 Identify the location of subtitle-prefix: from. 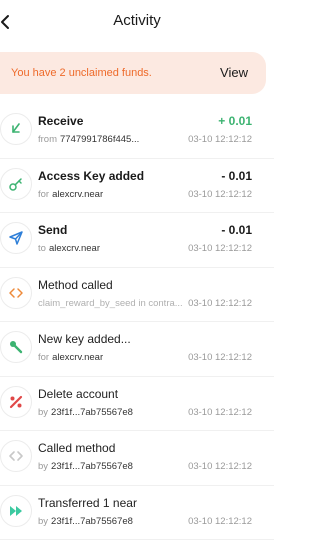
(47, 139).